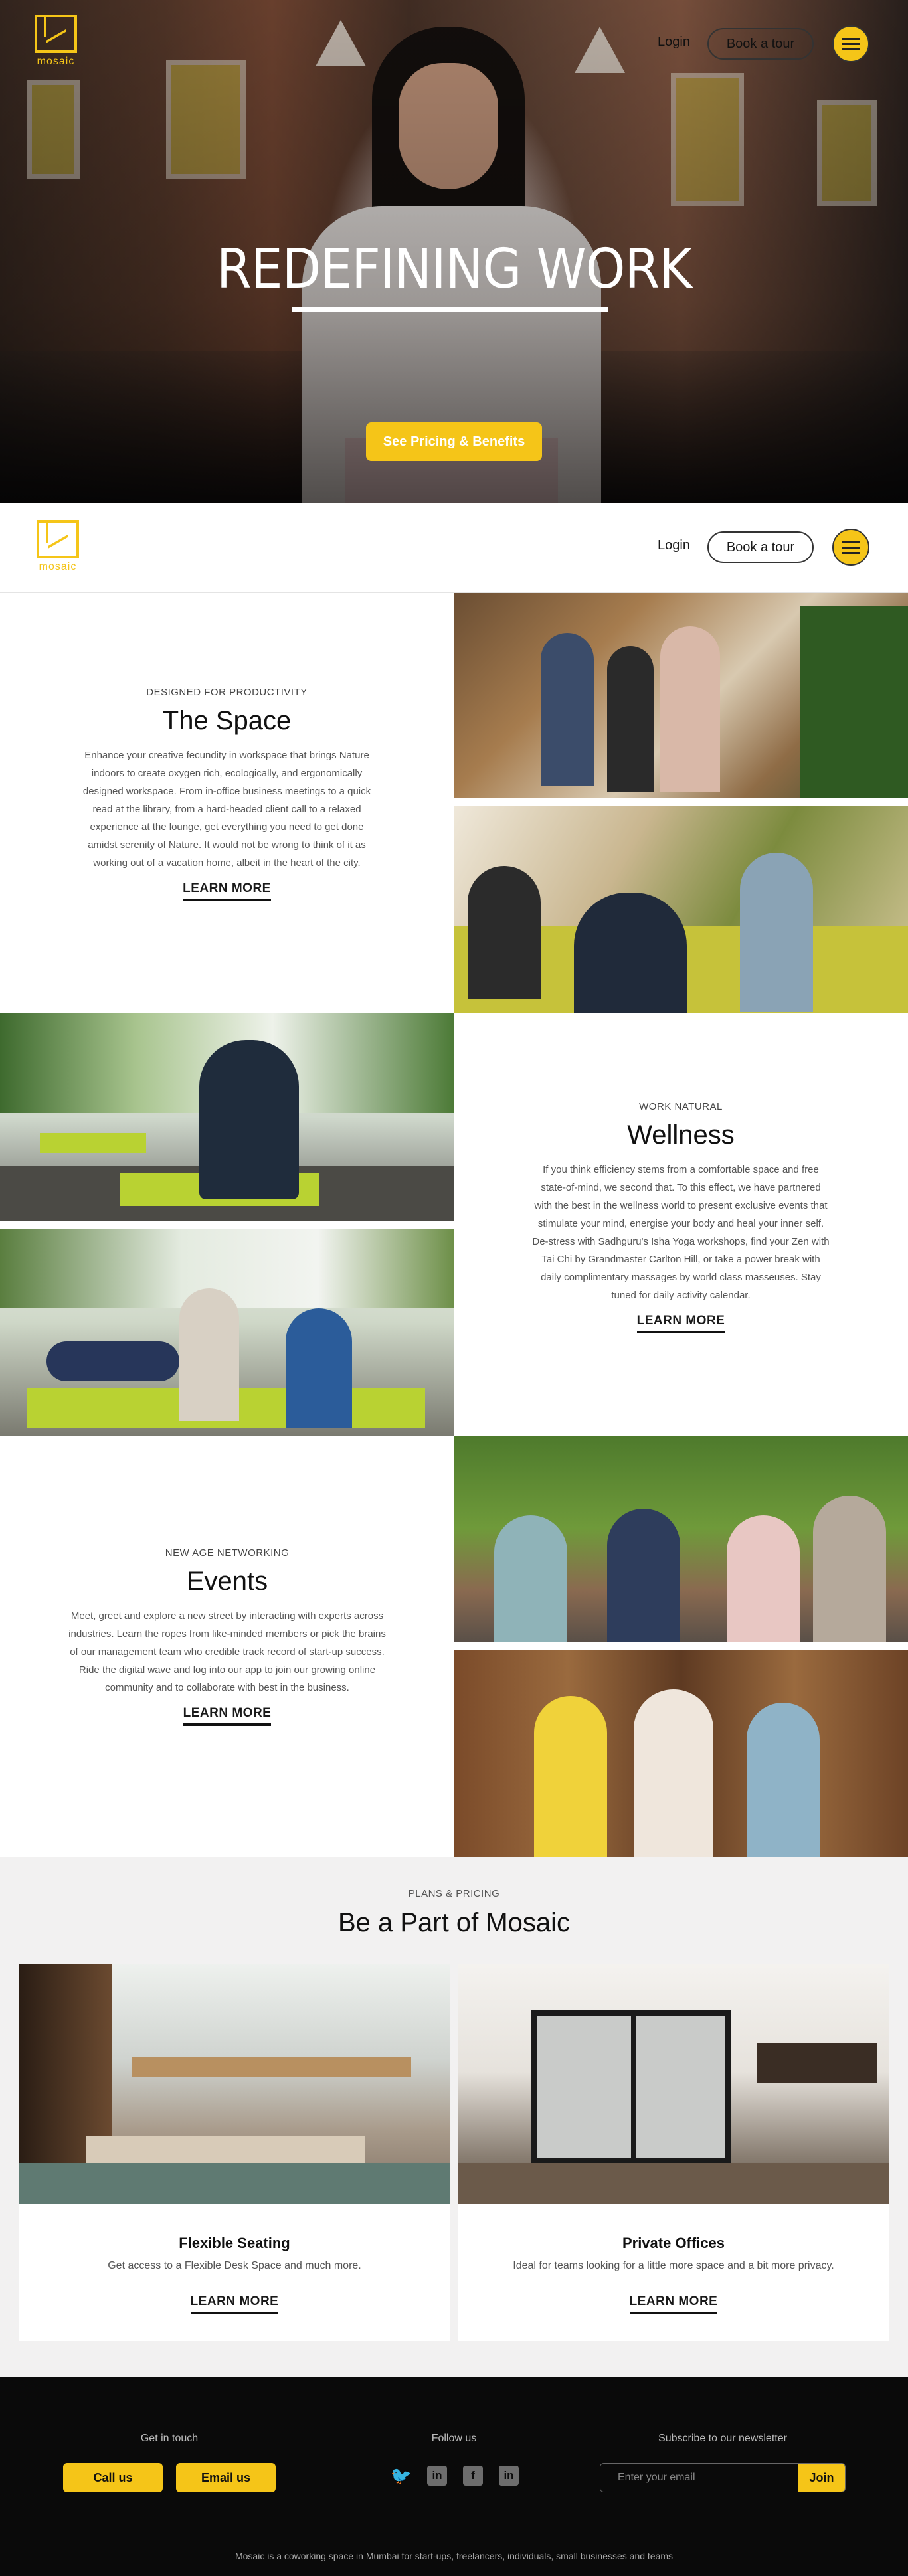 The image size is (908, 2576). I want to click on space-photo-team, so click(681, 695).